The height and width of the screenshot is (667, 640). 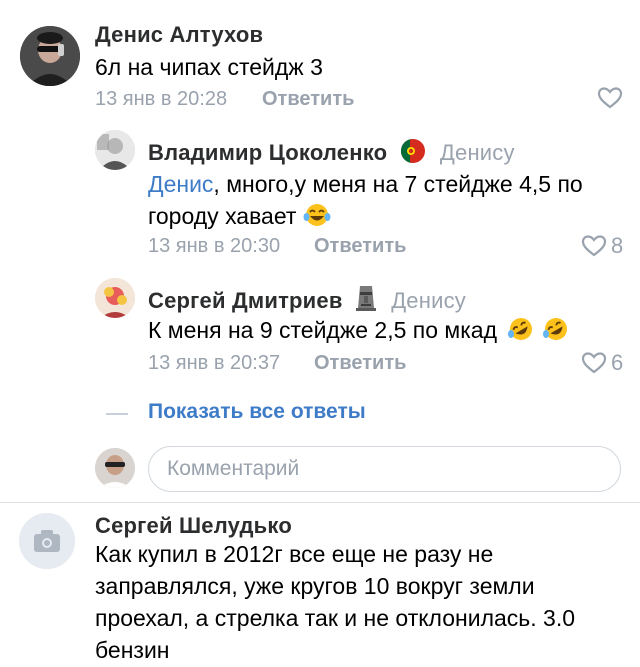 What do you see at coordinates (161, 99) in the screenshot?
I see `comment-date: 13 янв в 20:28` at bounding box center [161, 99].